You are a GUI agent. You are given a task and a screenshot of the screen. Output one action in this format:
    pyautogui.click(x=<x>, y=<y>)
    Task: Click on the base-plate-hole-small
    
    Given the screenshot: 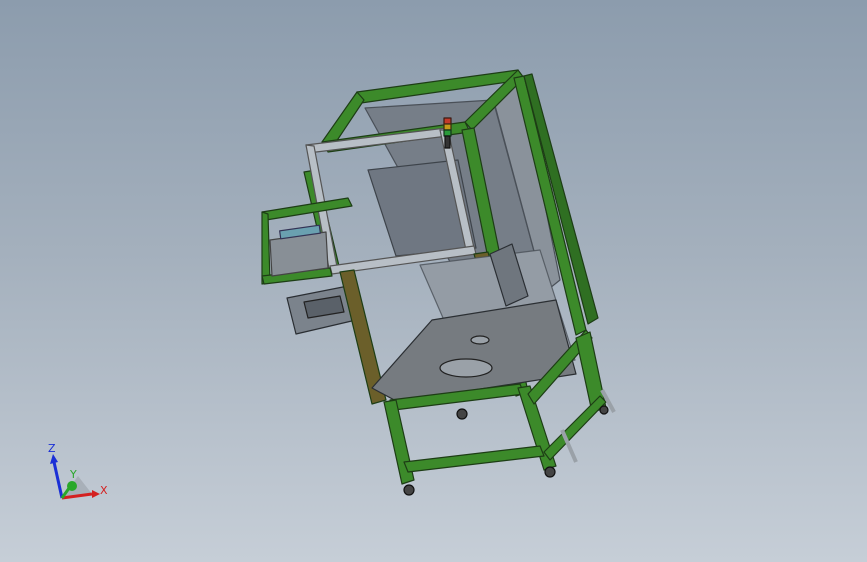 What is the action you would take?
    pyautogui.click(x=480, y=340)
    